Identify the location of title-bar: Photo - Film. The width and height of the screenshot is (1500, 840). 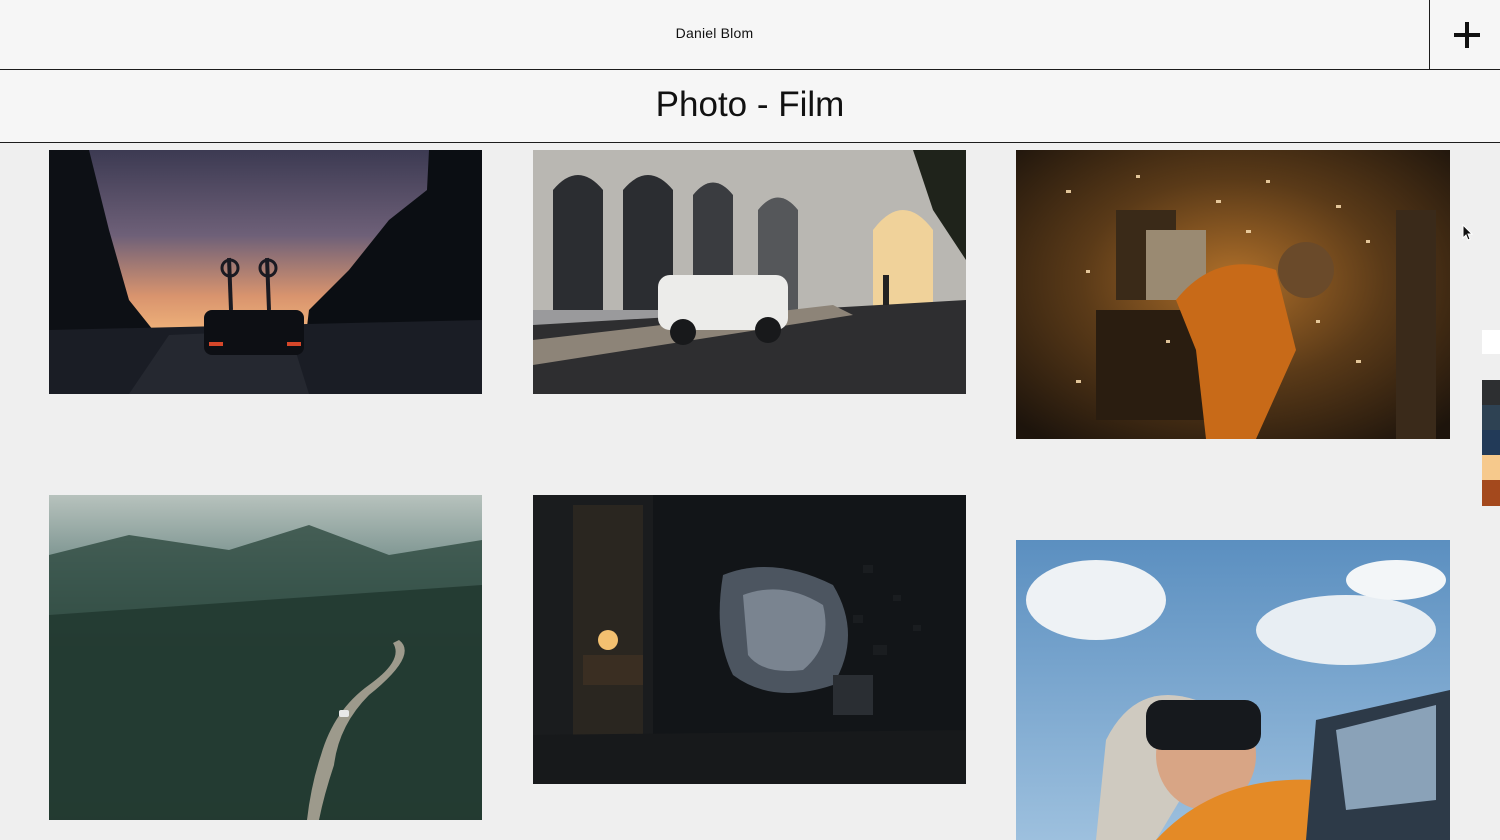
(750, 106).